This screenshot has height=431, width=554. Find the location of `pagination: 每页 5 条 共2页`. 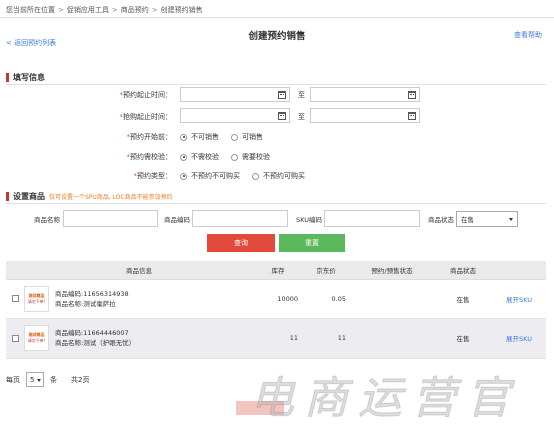

pagination: 每页 5 条 共2页 is located at coordinates (47, 379).